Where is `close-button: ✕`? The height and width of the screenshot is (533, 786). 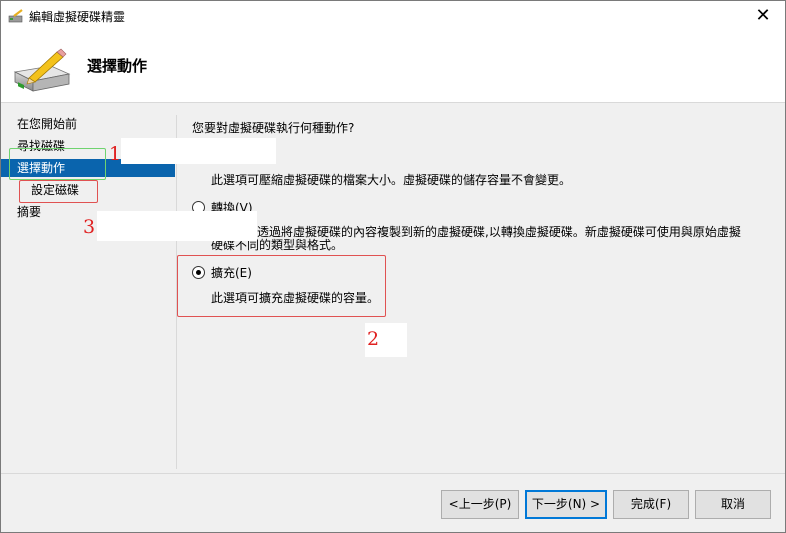
close-button: ✕ is located at coordinates (763, 16).